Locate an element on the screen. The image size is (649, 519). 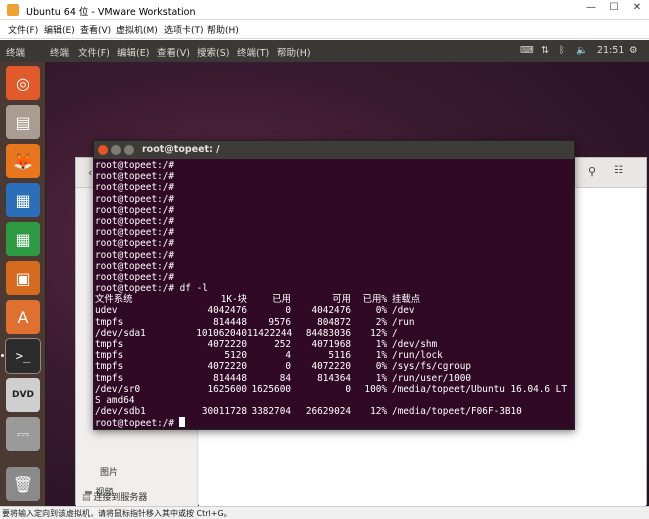
vmware-statusbar: 要将输入定向到该虚拟机，请将鼠标指针移入其中或按 Ctrl+G。 is located at coordinates (324, 512).